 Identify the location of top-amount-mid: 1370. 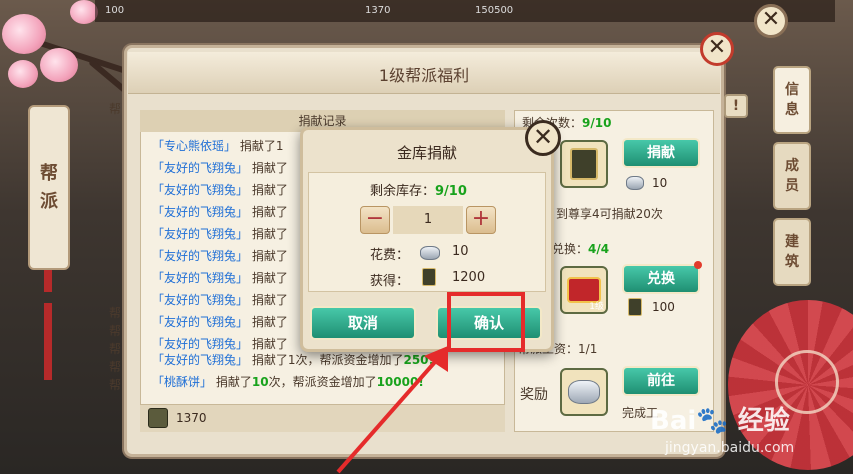
(378, 10).